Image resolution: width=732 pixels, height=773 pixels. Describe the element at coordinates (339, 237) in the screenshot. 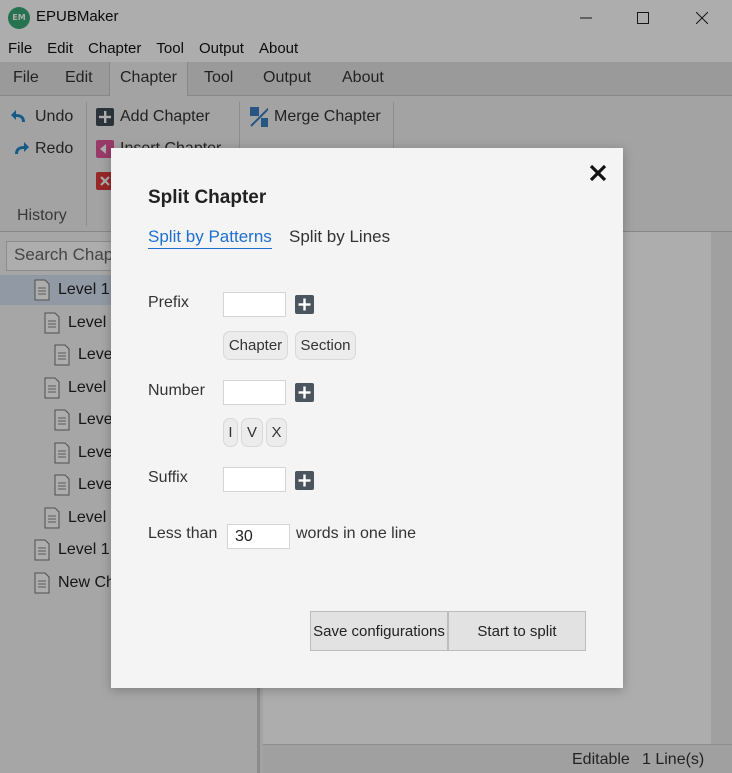

I see `tab-split-by-lines: Split by Lines` at that location.